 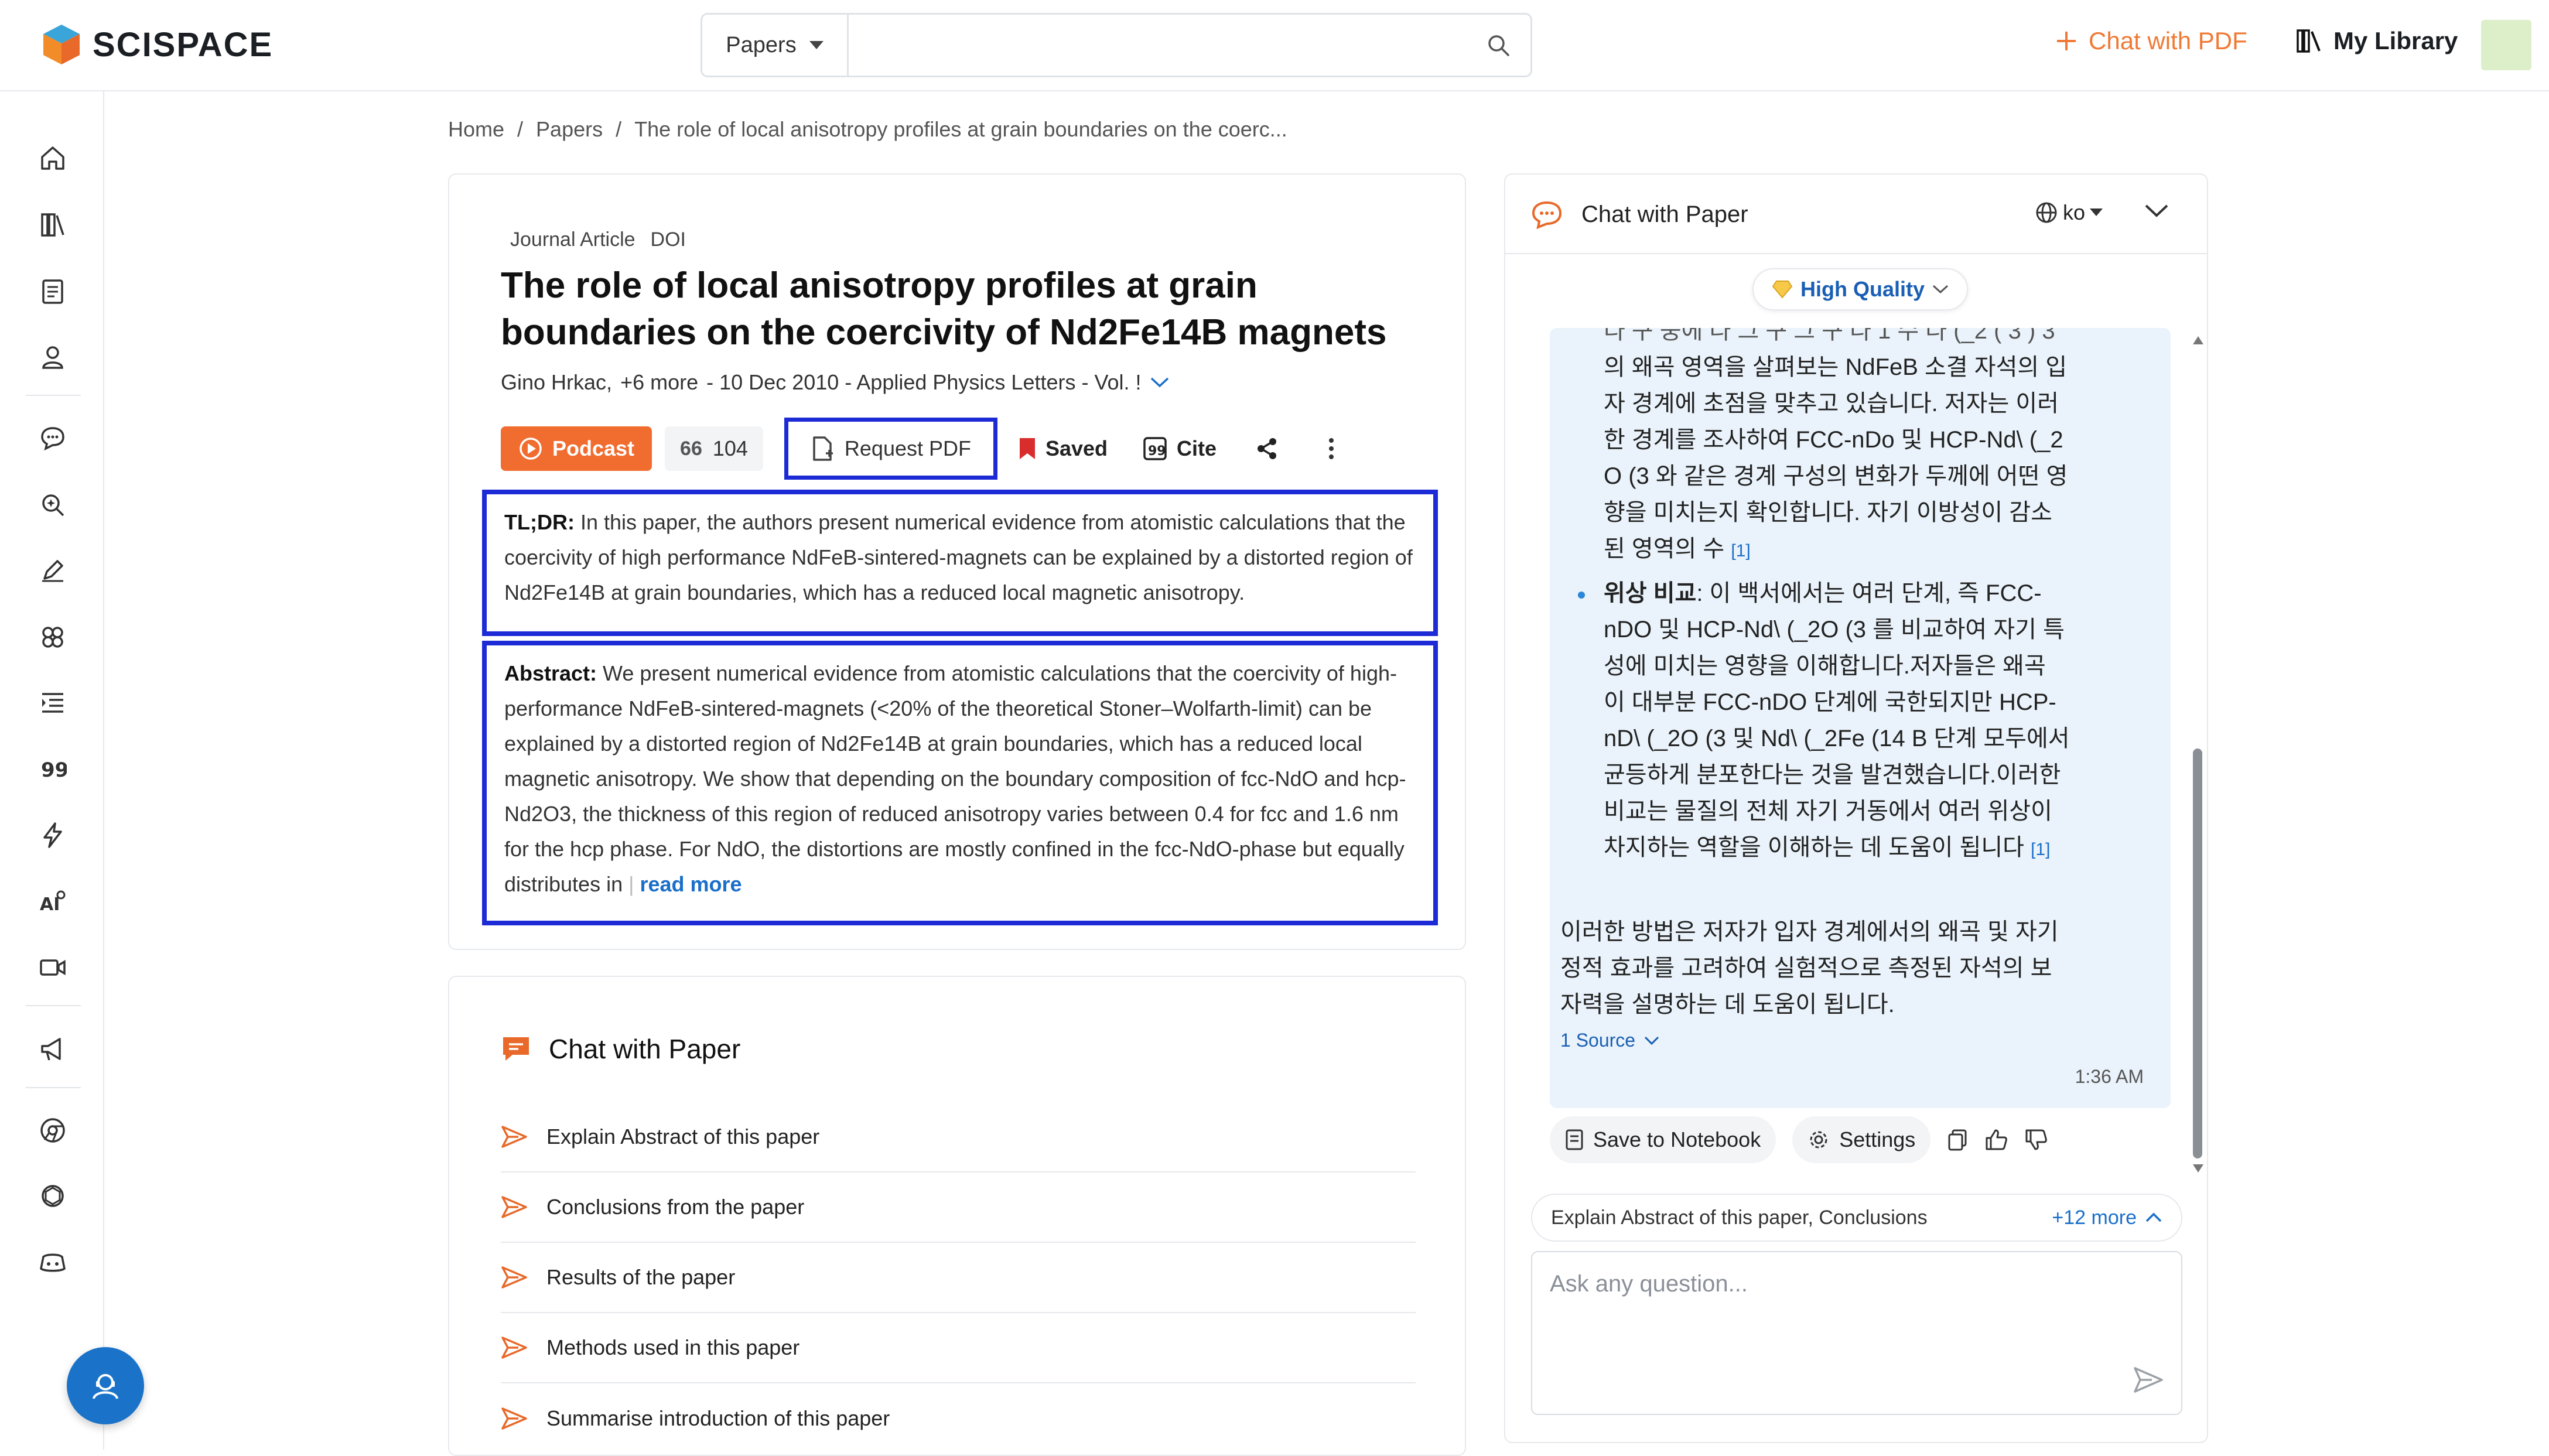 What do you see at coordinates (645, 1049) in the screenshot?
I see `chat-suggestions-title: Chat with Paper` at bounding box center [645, 1049].